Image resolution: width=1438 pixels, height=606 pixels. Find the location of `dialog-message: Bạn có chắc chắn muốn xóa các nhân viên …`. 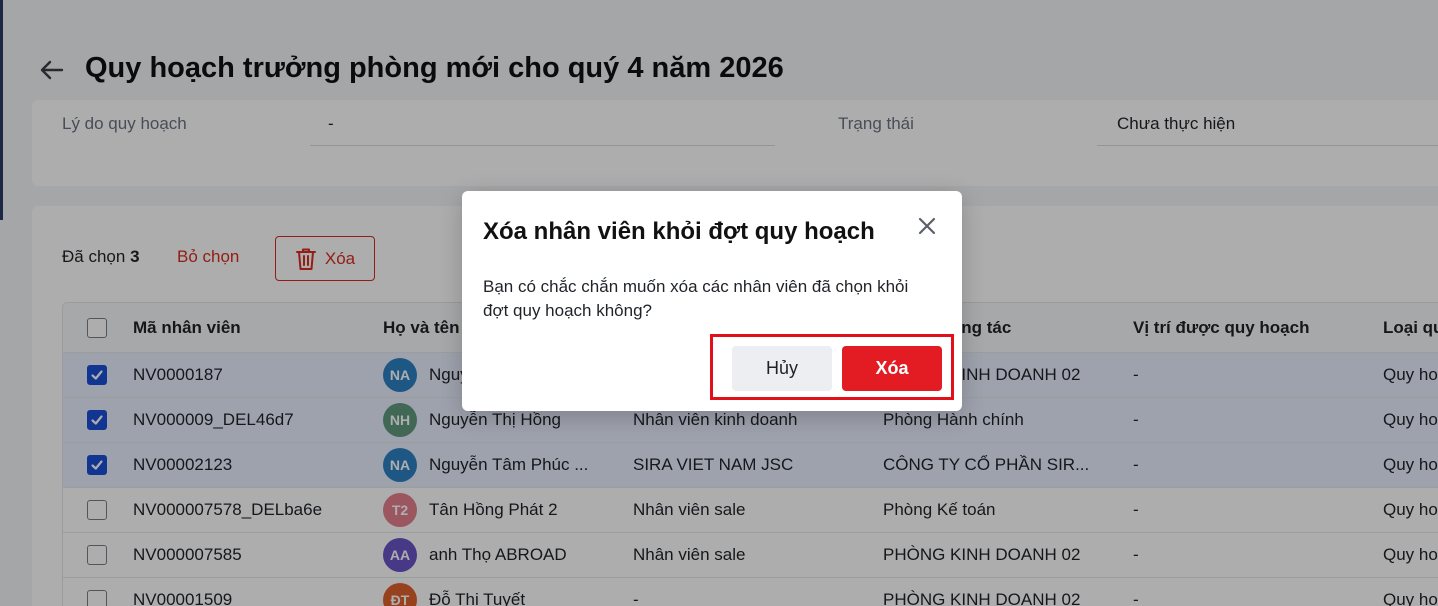

dialog-message: Bạn có chắc chắn muốn xóa các nhân viên … is located at coordinates (696, 298).